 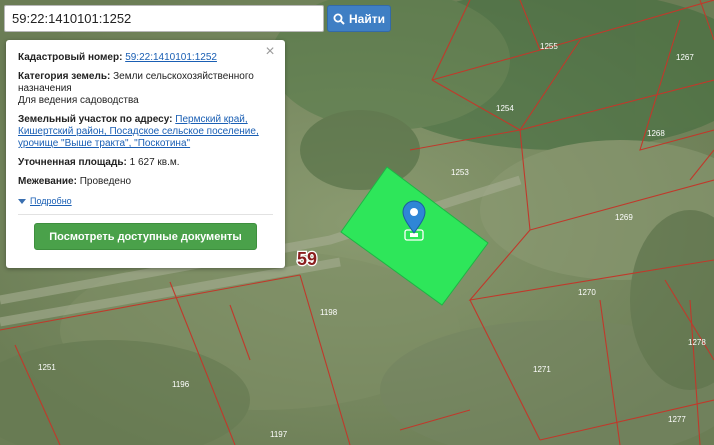 What do you see at coordinates (505, 108) in the screenshot?
I see `parcel-label: 1254` at bounding box center [505, 108].